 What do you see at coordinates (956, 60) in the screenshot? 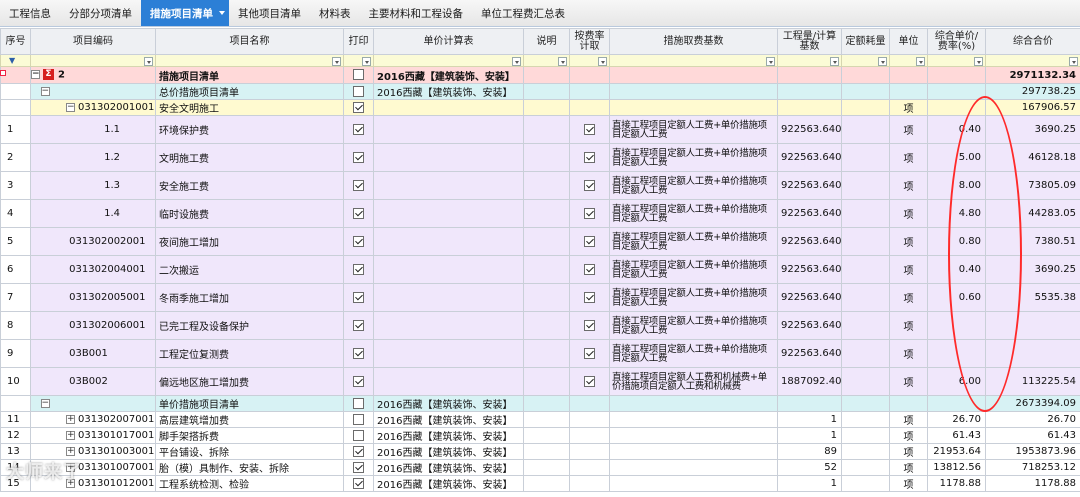
I see `filter-rate` at bounding box center [956, 60].